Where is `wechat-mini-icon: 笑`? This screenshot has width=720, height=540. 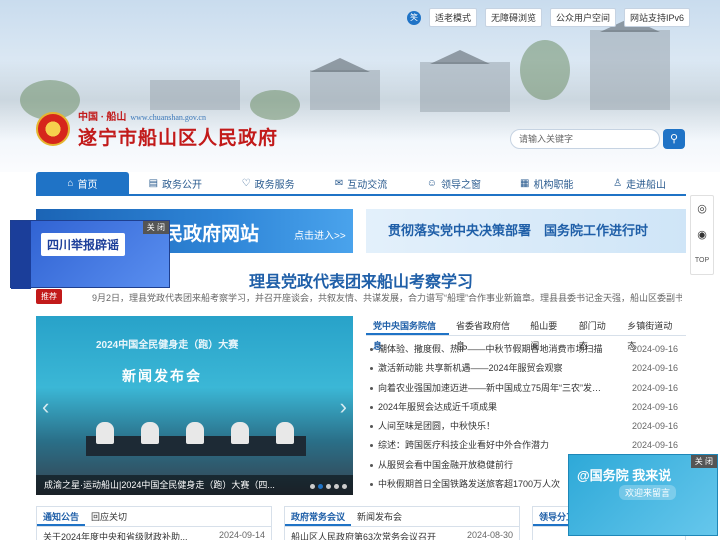 wechat-mini-icon: 笑 is located at coordinates (413, 17).